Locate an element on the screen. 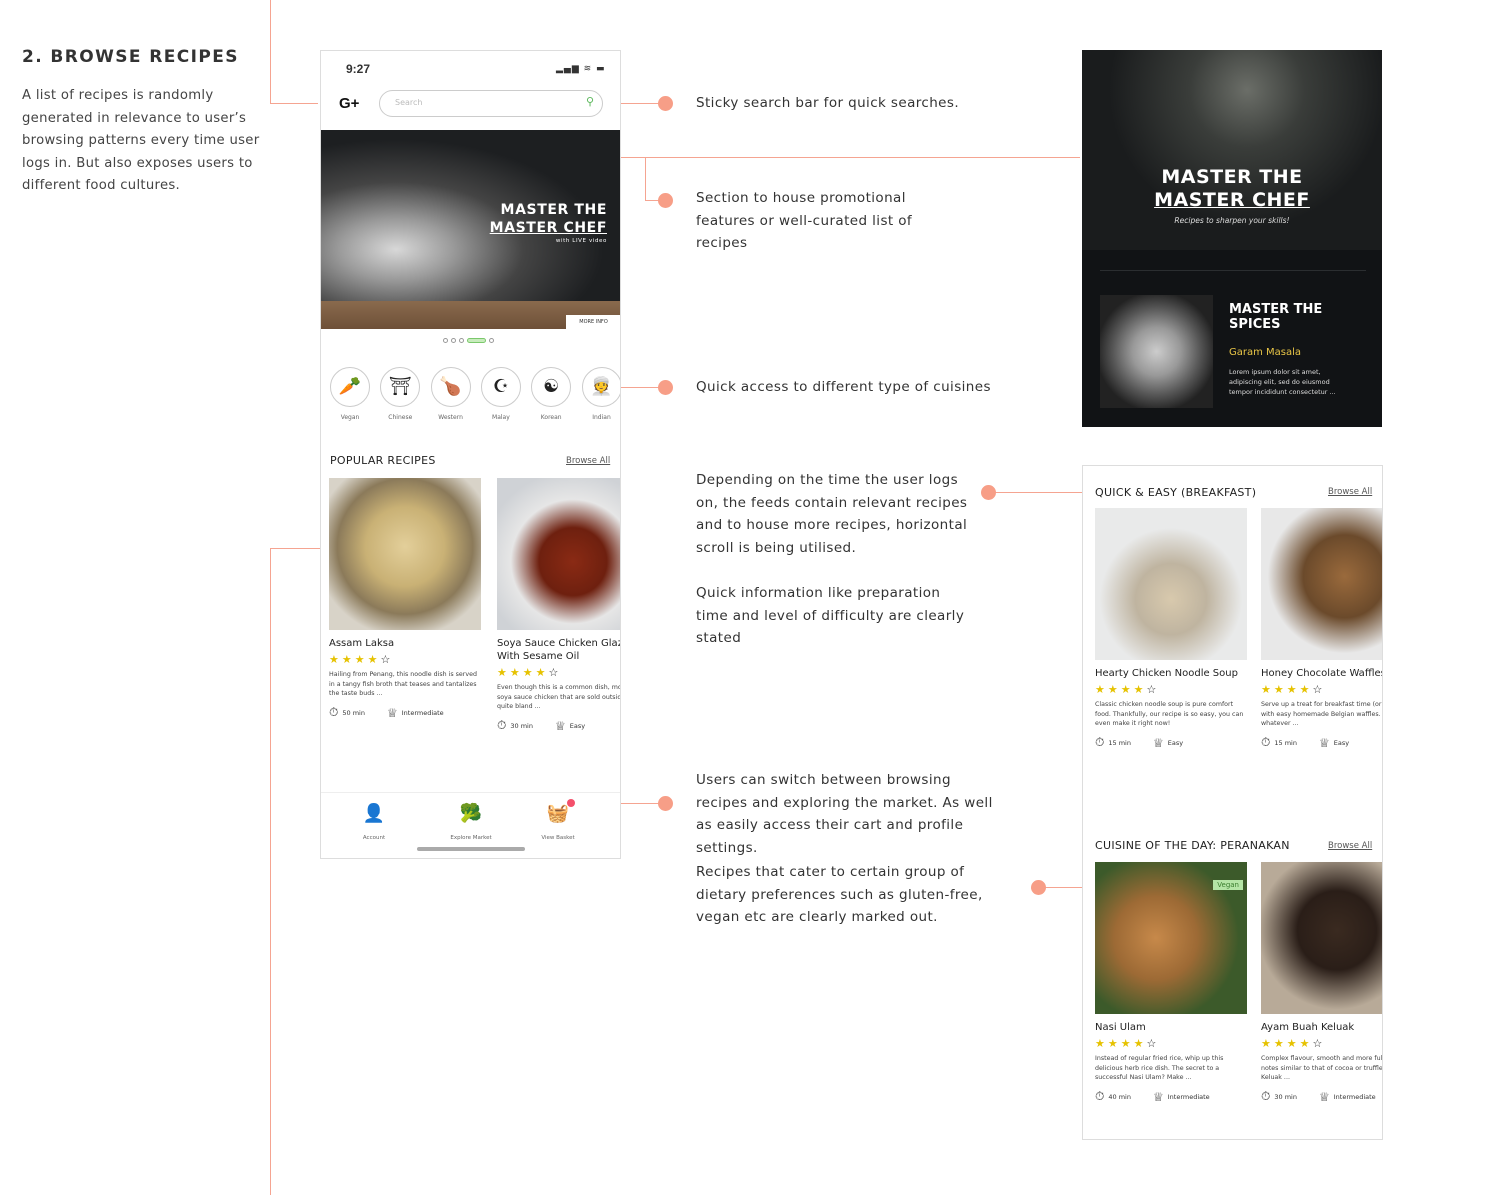 Image resolution: width=1500 pixels, height=1195 pixels. nav-label: Account is located at coordinates (374, 838).